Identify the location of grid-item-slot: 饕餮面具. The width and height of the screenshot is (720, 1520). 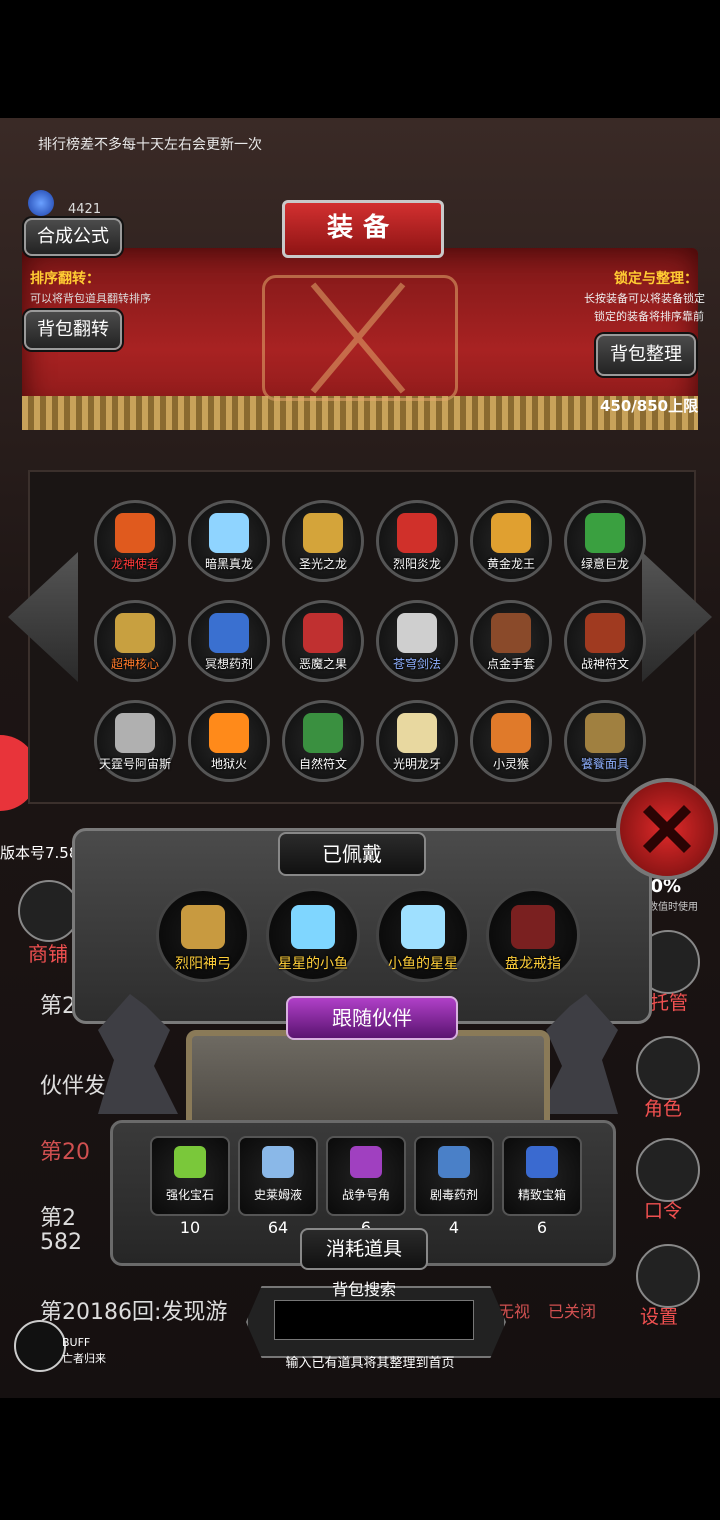
(605, 741).